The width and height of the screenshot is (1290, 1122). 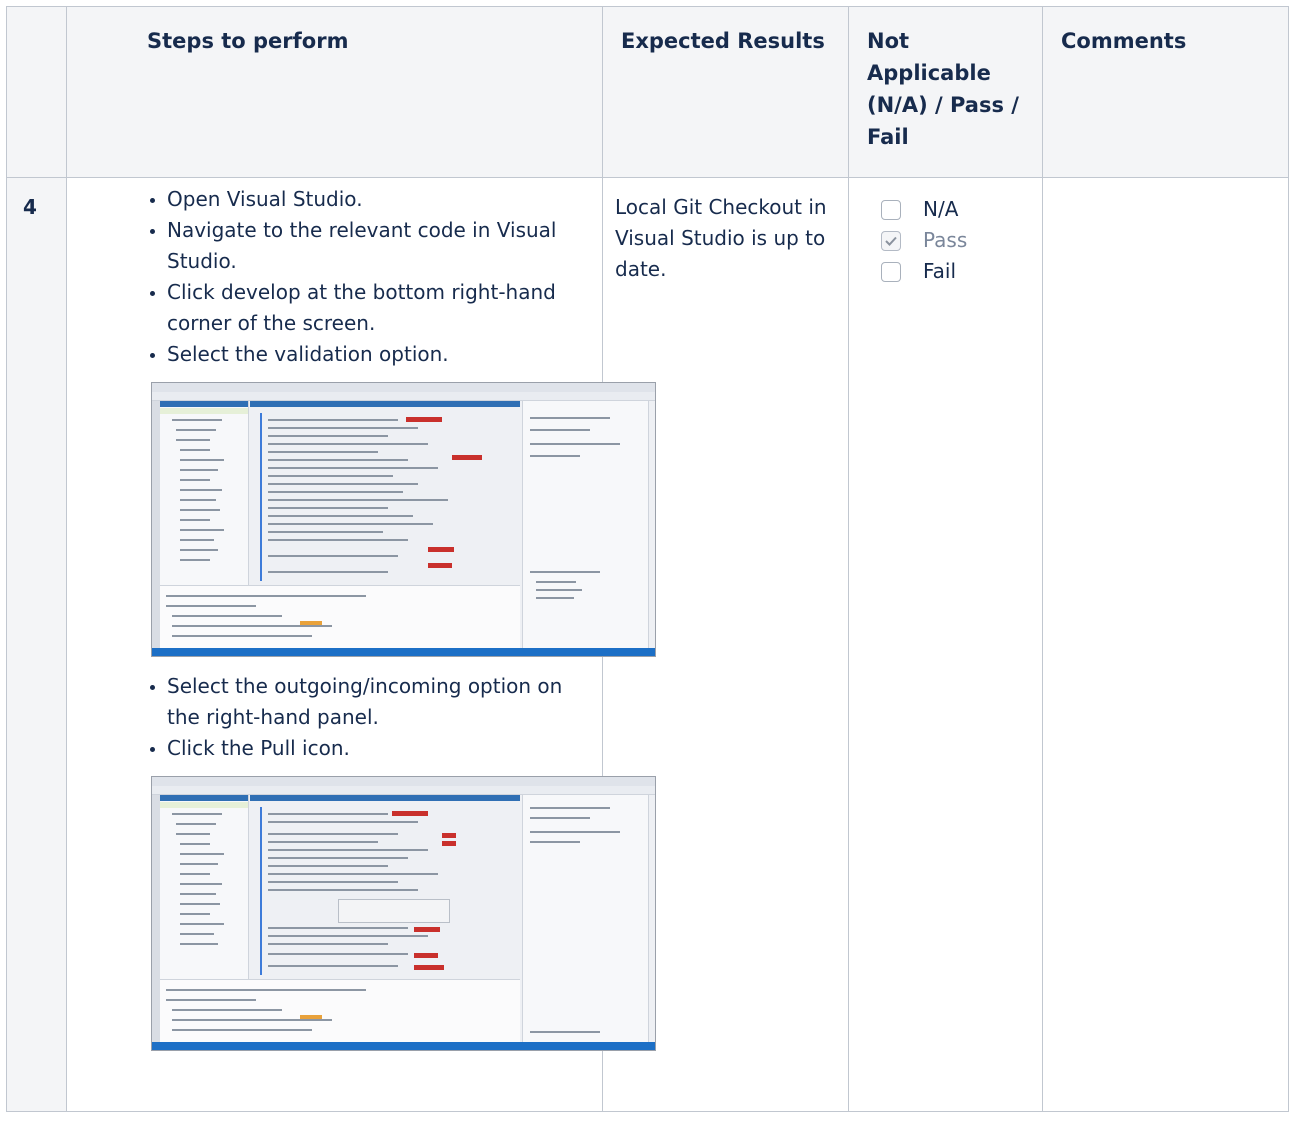 I want to click on check-icon, so click(x=891, y=241).